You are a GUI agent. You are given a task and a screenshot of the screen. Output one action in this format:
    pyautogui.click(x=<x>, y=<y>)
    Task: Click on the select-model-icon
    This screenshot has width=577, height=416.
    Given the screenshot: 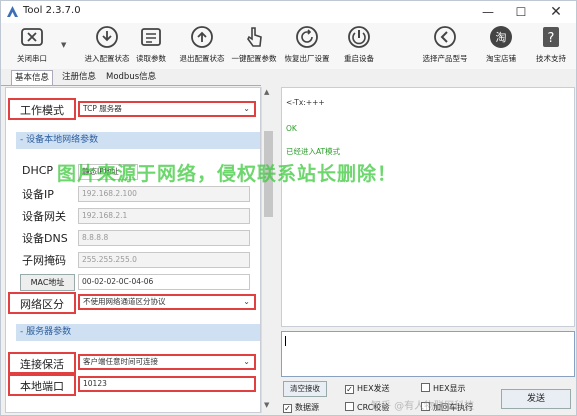 What is the action you would take?
    pyautogui.click(x=445, y=37)
    